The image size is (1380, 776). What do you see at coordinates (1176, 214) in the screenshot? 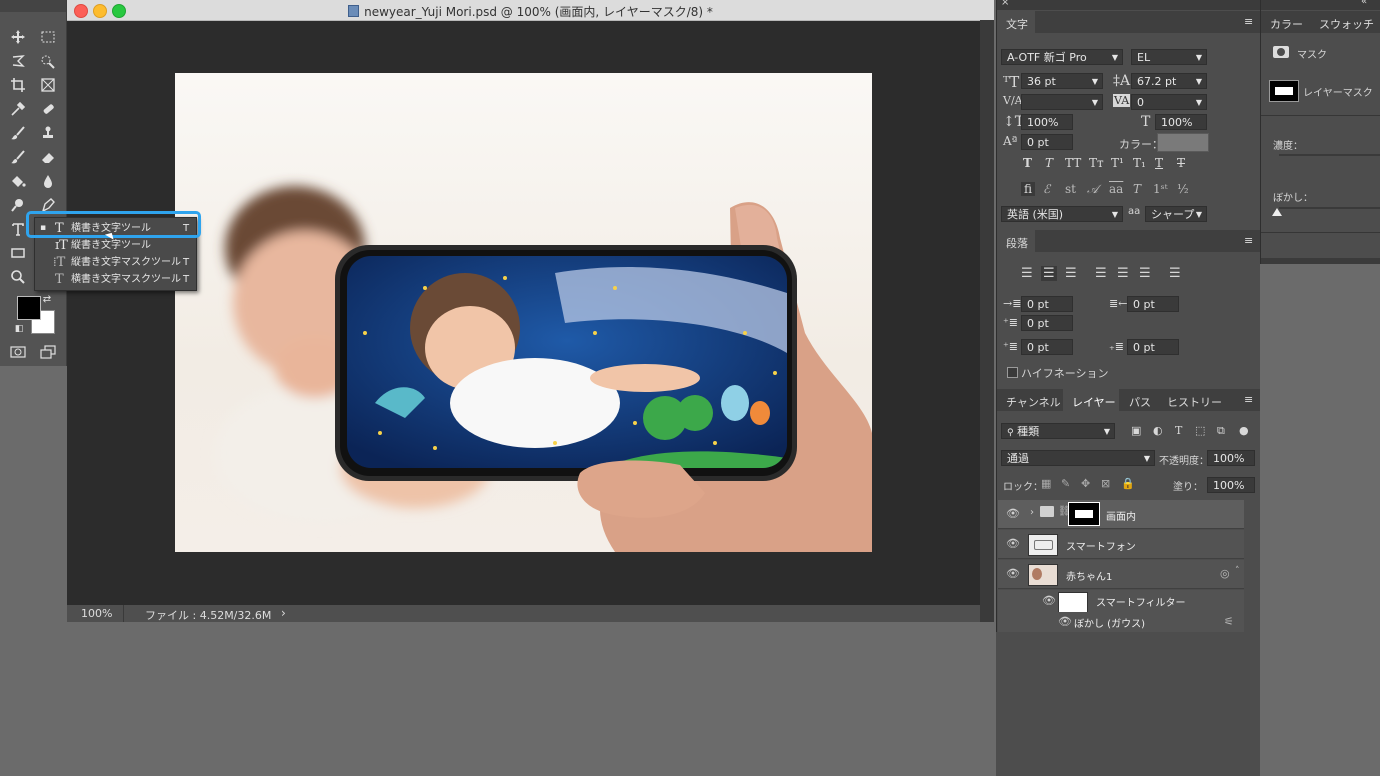
I see `anti-alias-dropdown: シャープ ▼` at bounding box center [1176, 214].